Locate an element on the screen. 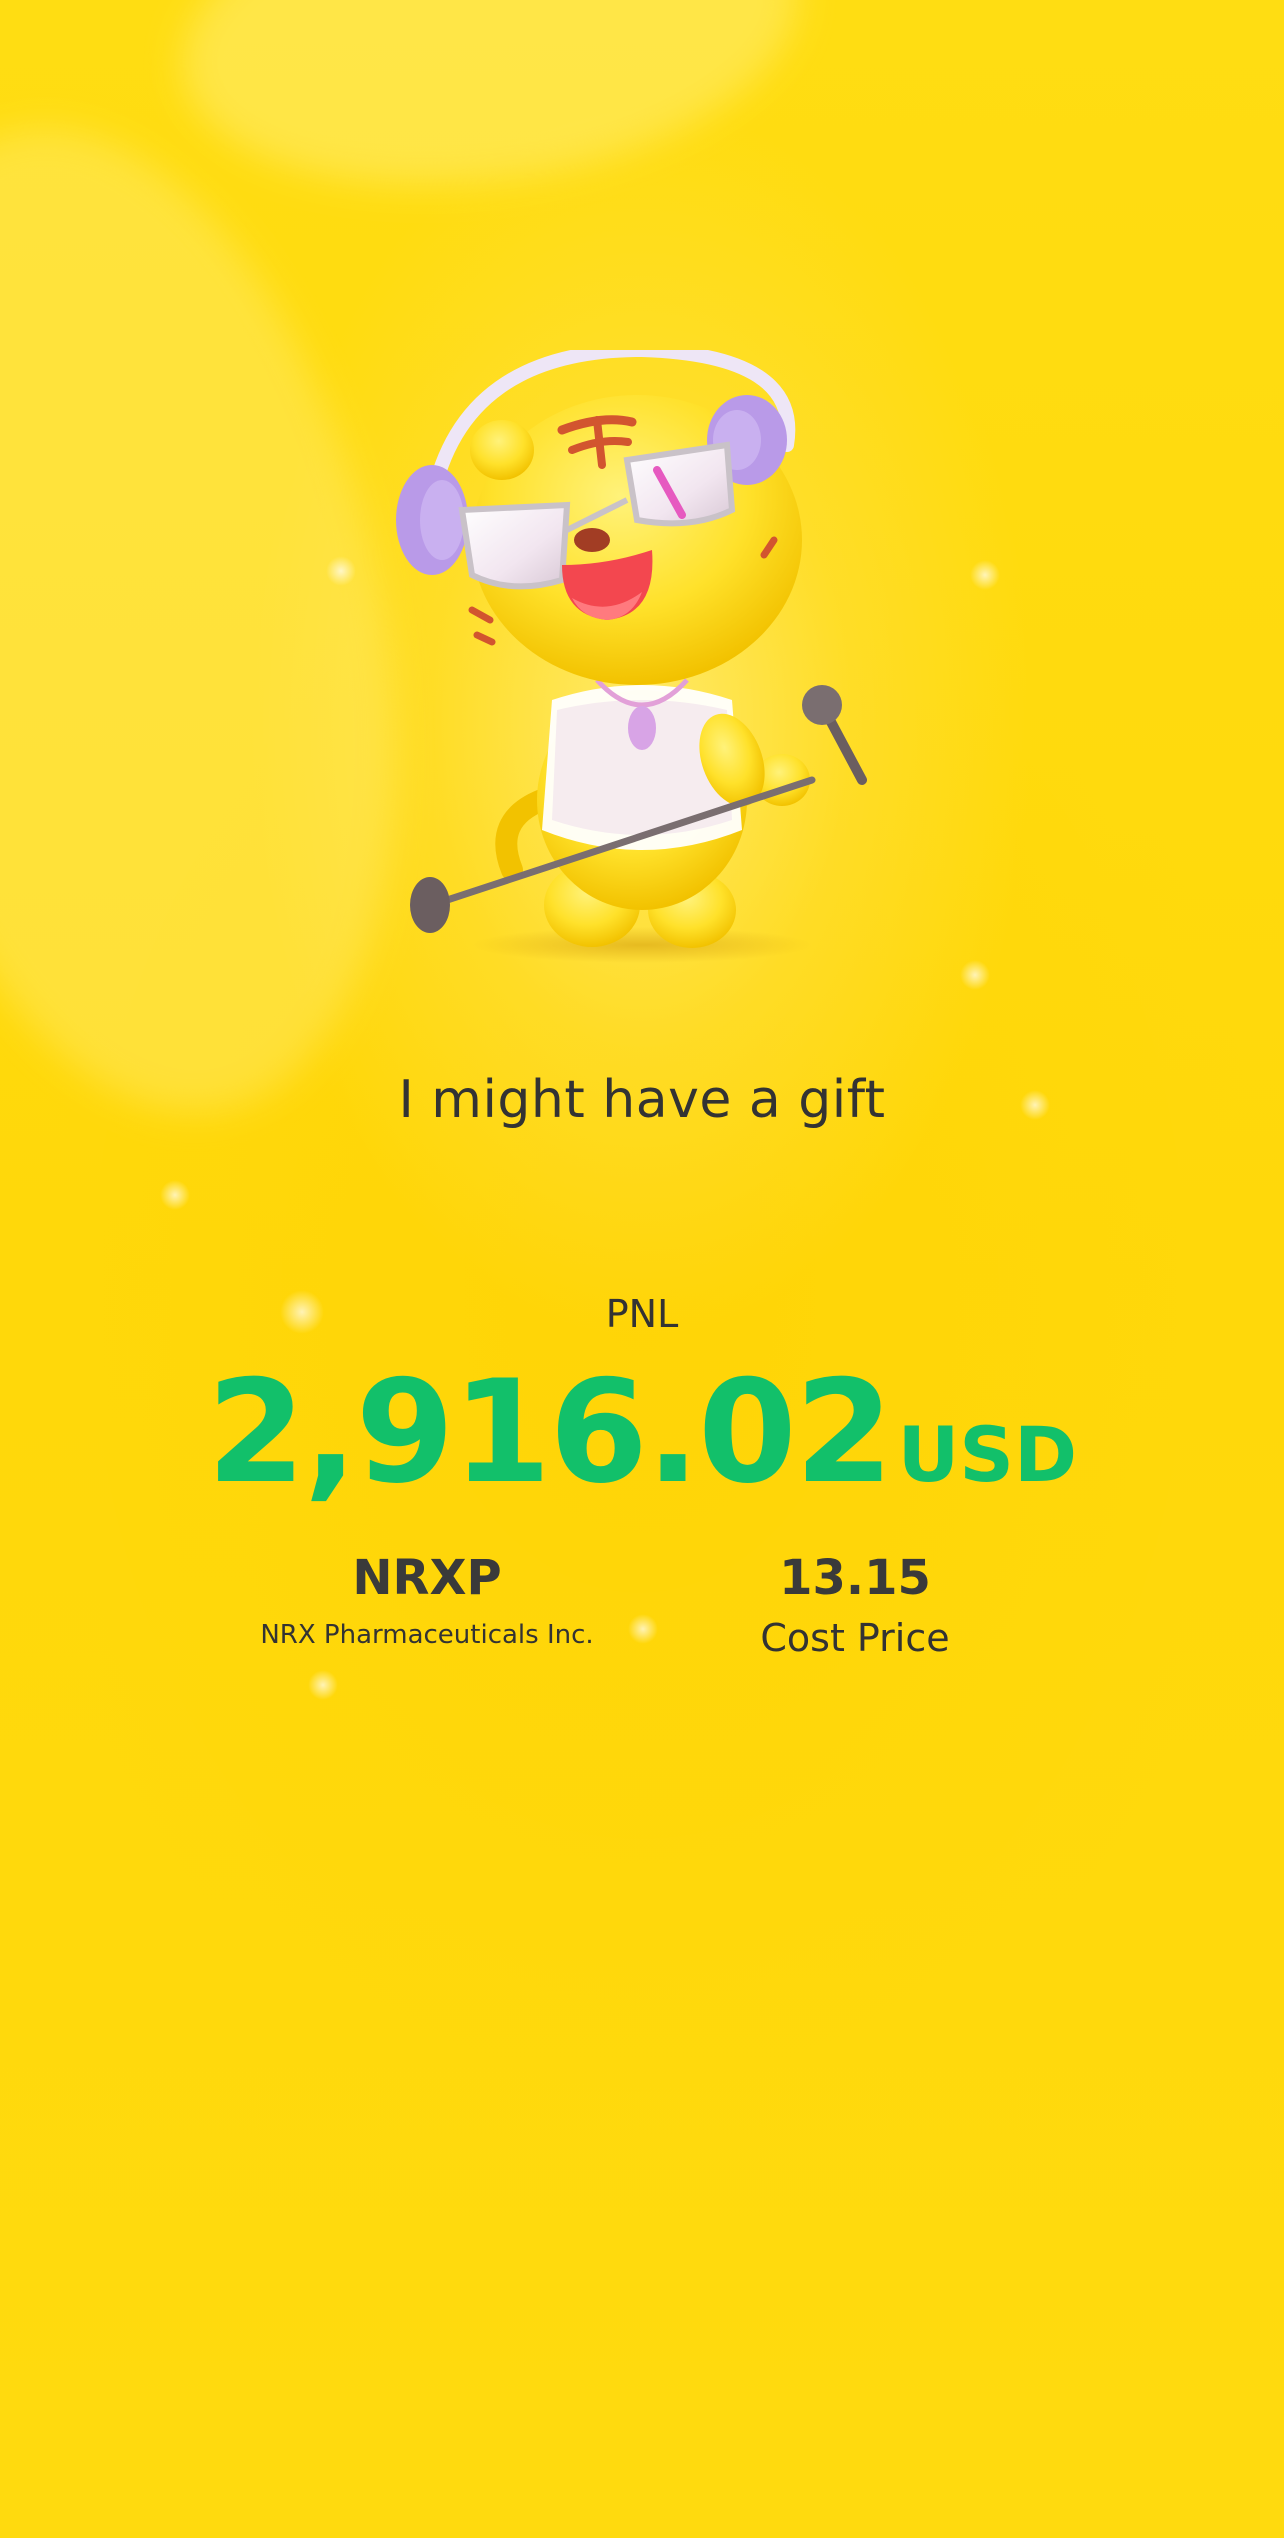  pnl-label: PNL is located at coordinates (642, 1314).